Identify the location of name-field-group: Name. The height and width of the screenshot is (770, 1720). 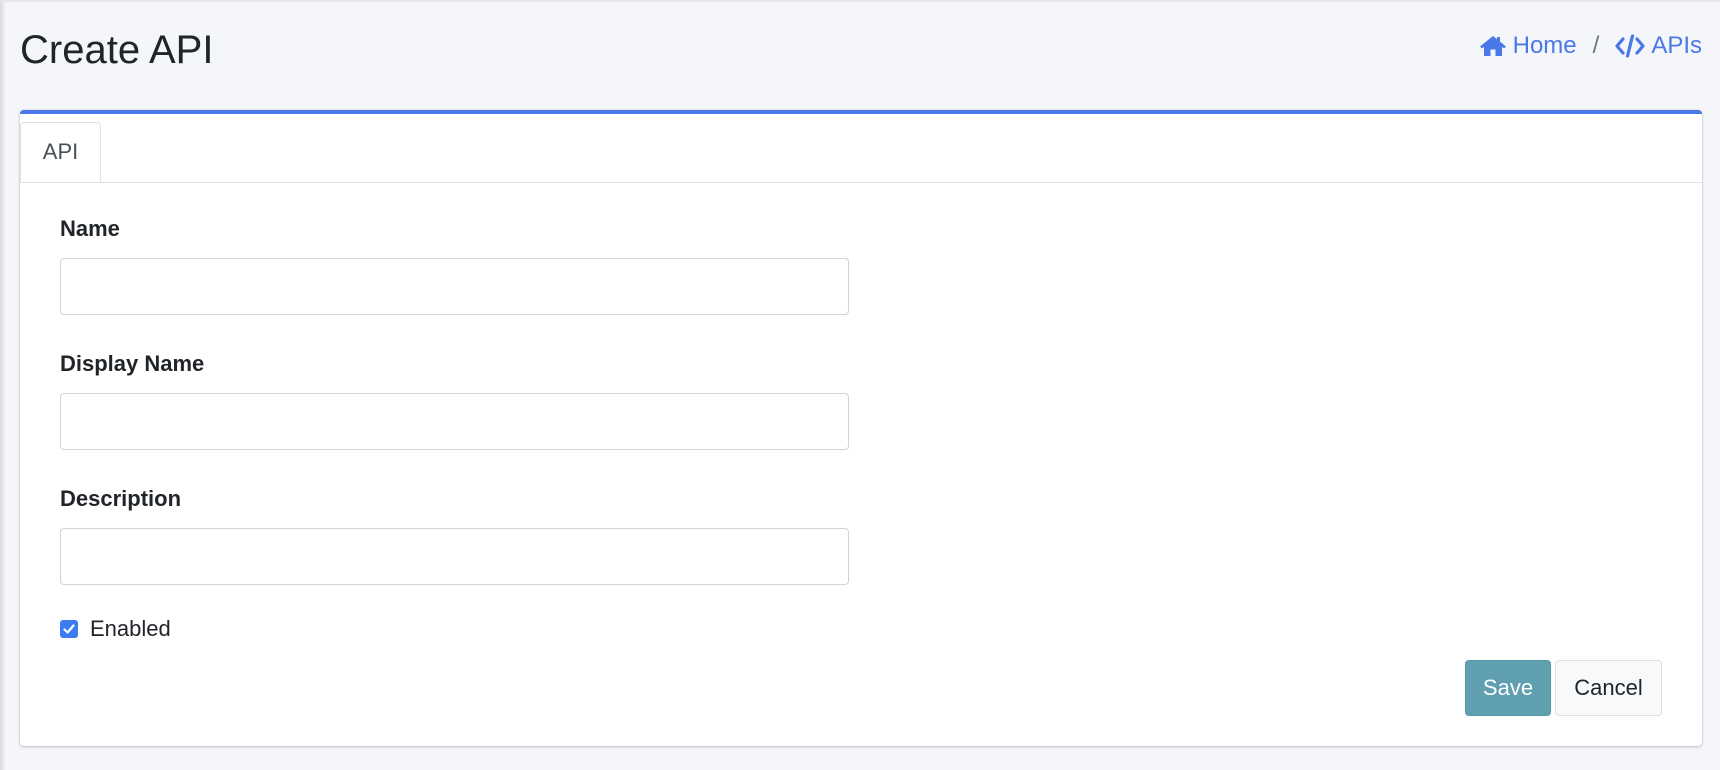
(454, 264).